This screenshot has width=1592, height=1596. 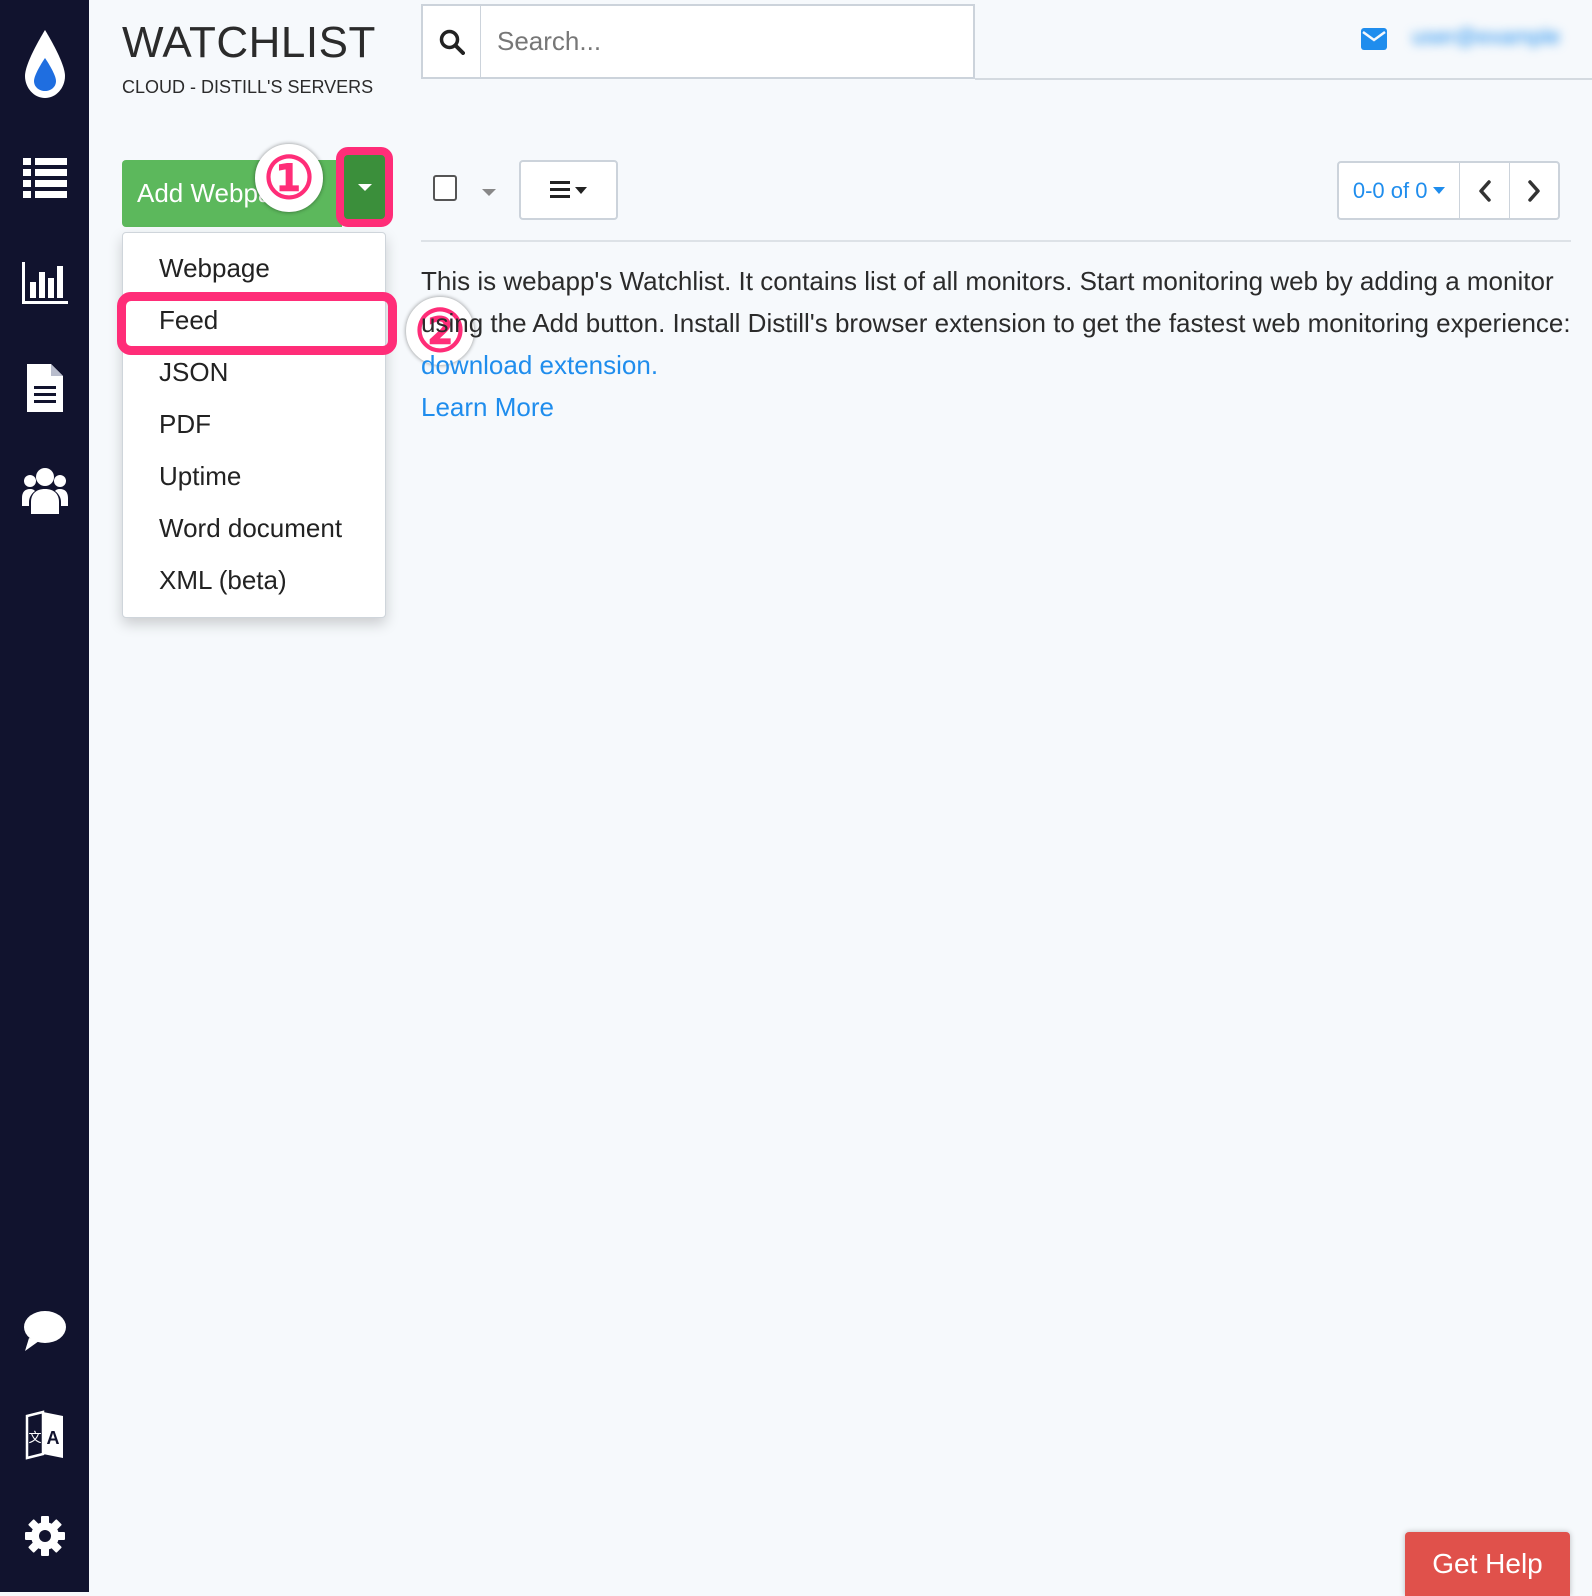 I want to click on page-subtitle: CLOUD - DISTILL'S SERVERS, so click(x=248, y=87).